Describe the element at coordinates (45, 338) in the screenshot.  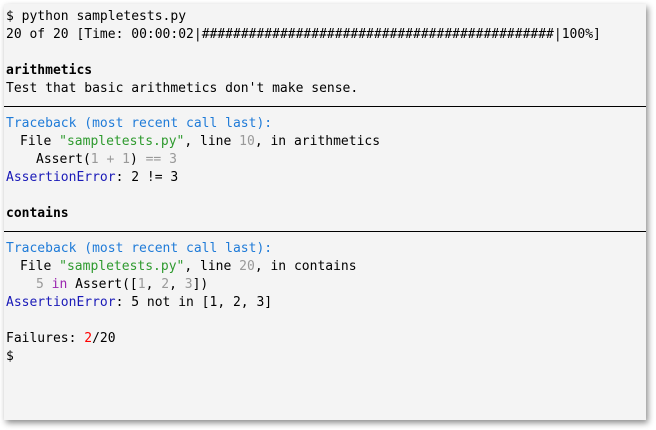
I see `summary-label: Failures:` at that location.